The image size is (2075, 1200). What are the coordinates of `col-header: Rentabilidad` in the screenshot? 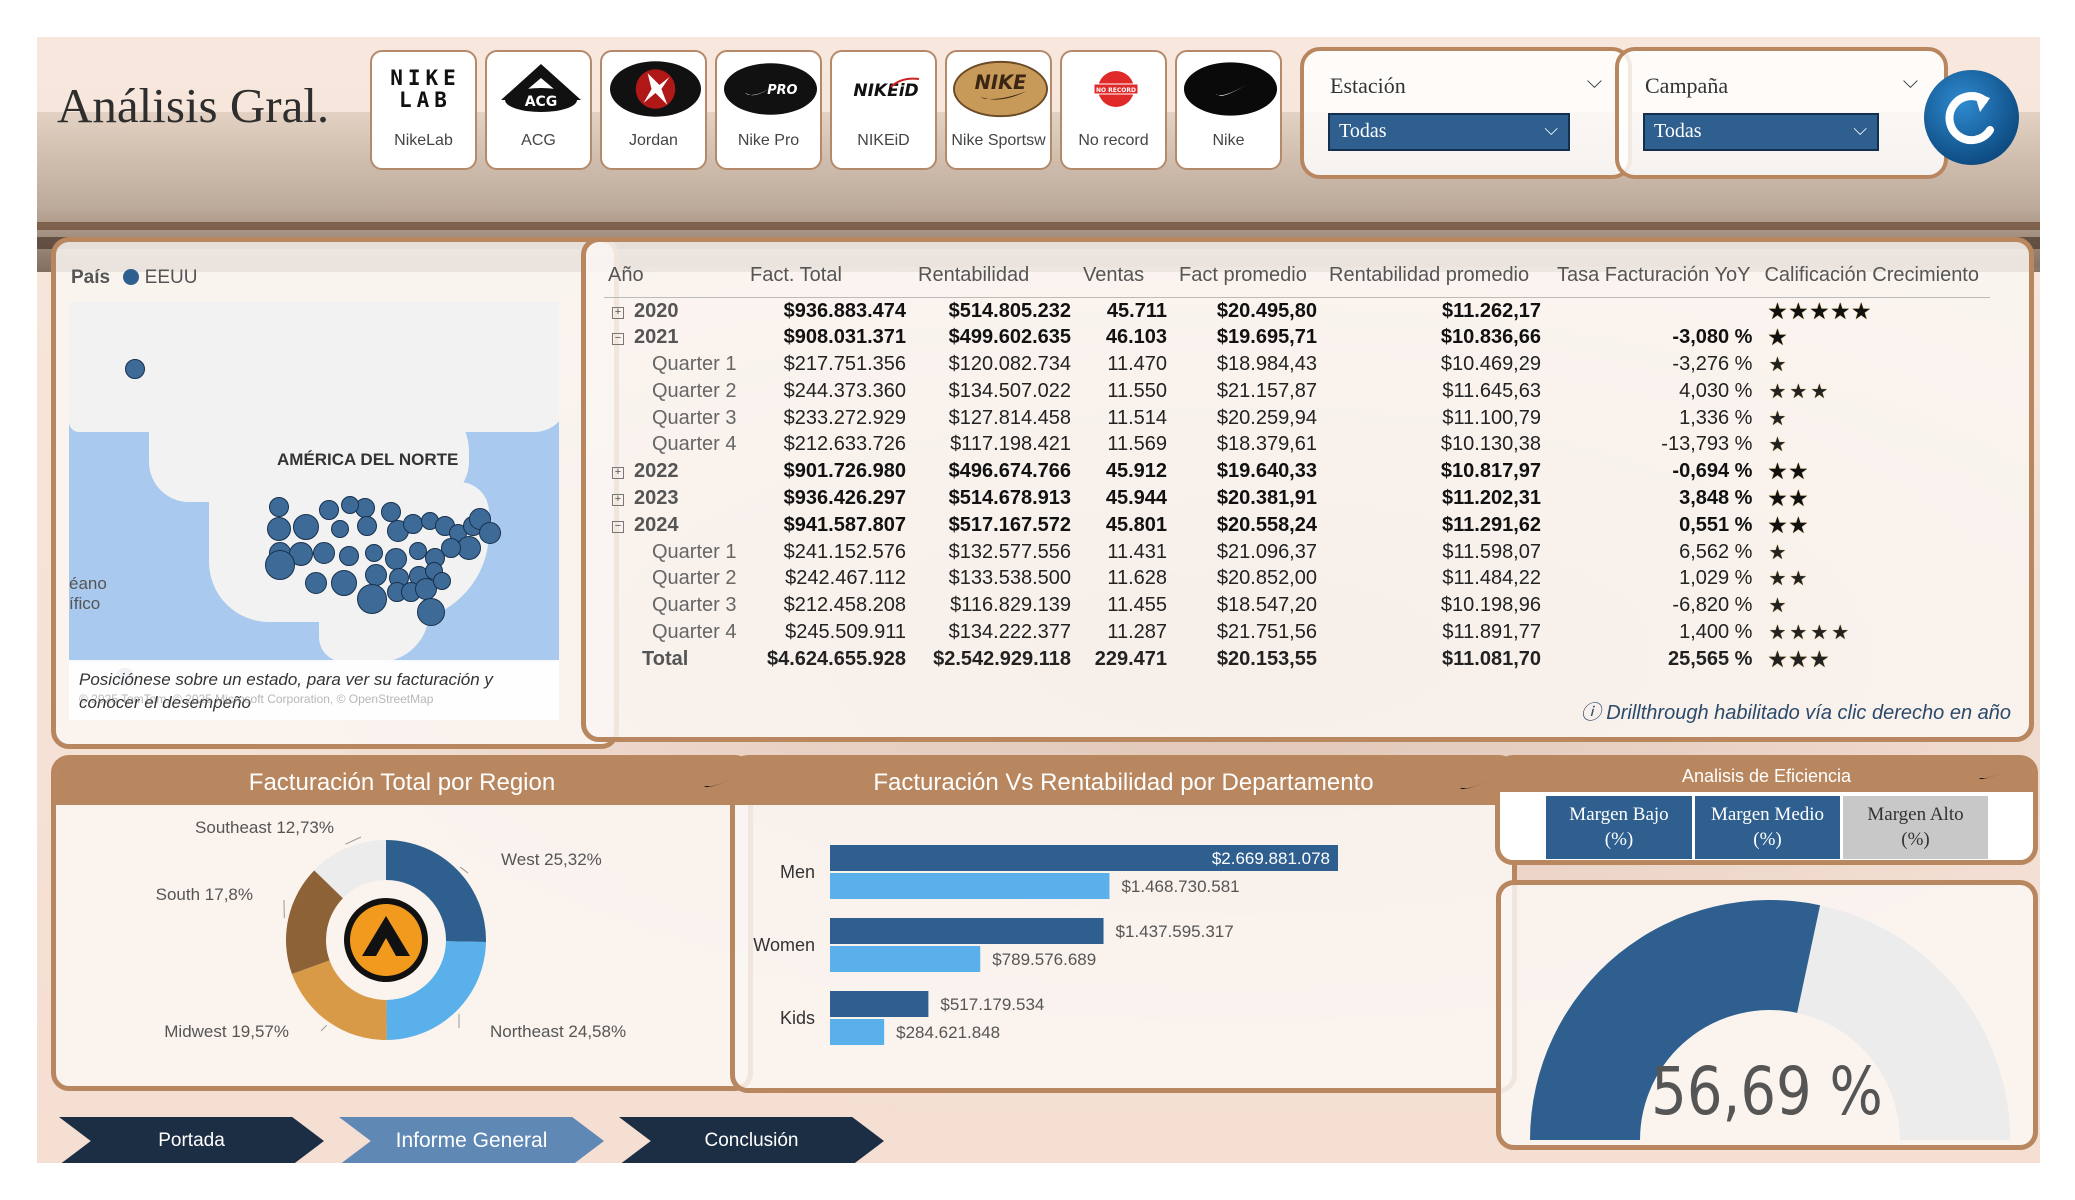 It's located at (996, 276).